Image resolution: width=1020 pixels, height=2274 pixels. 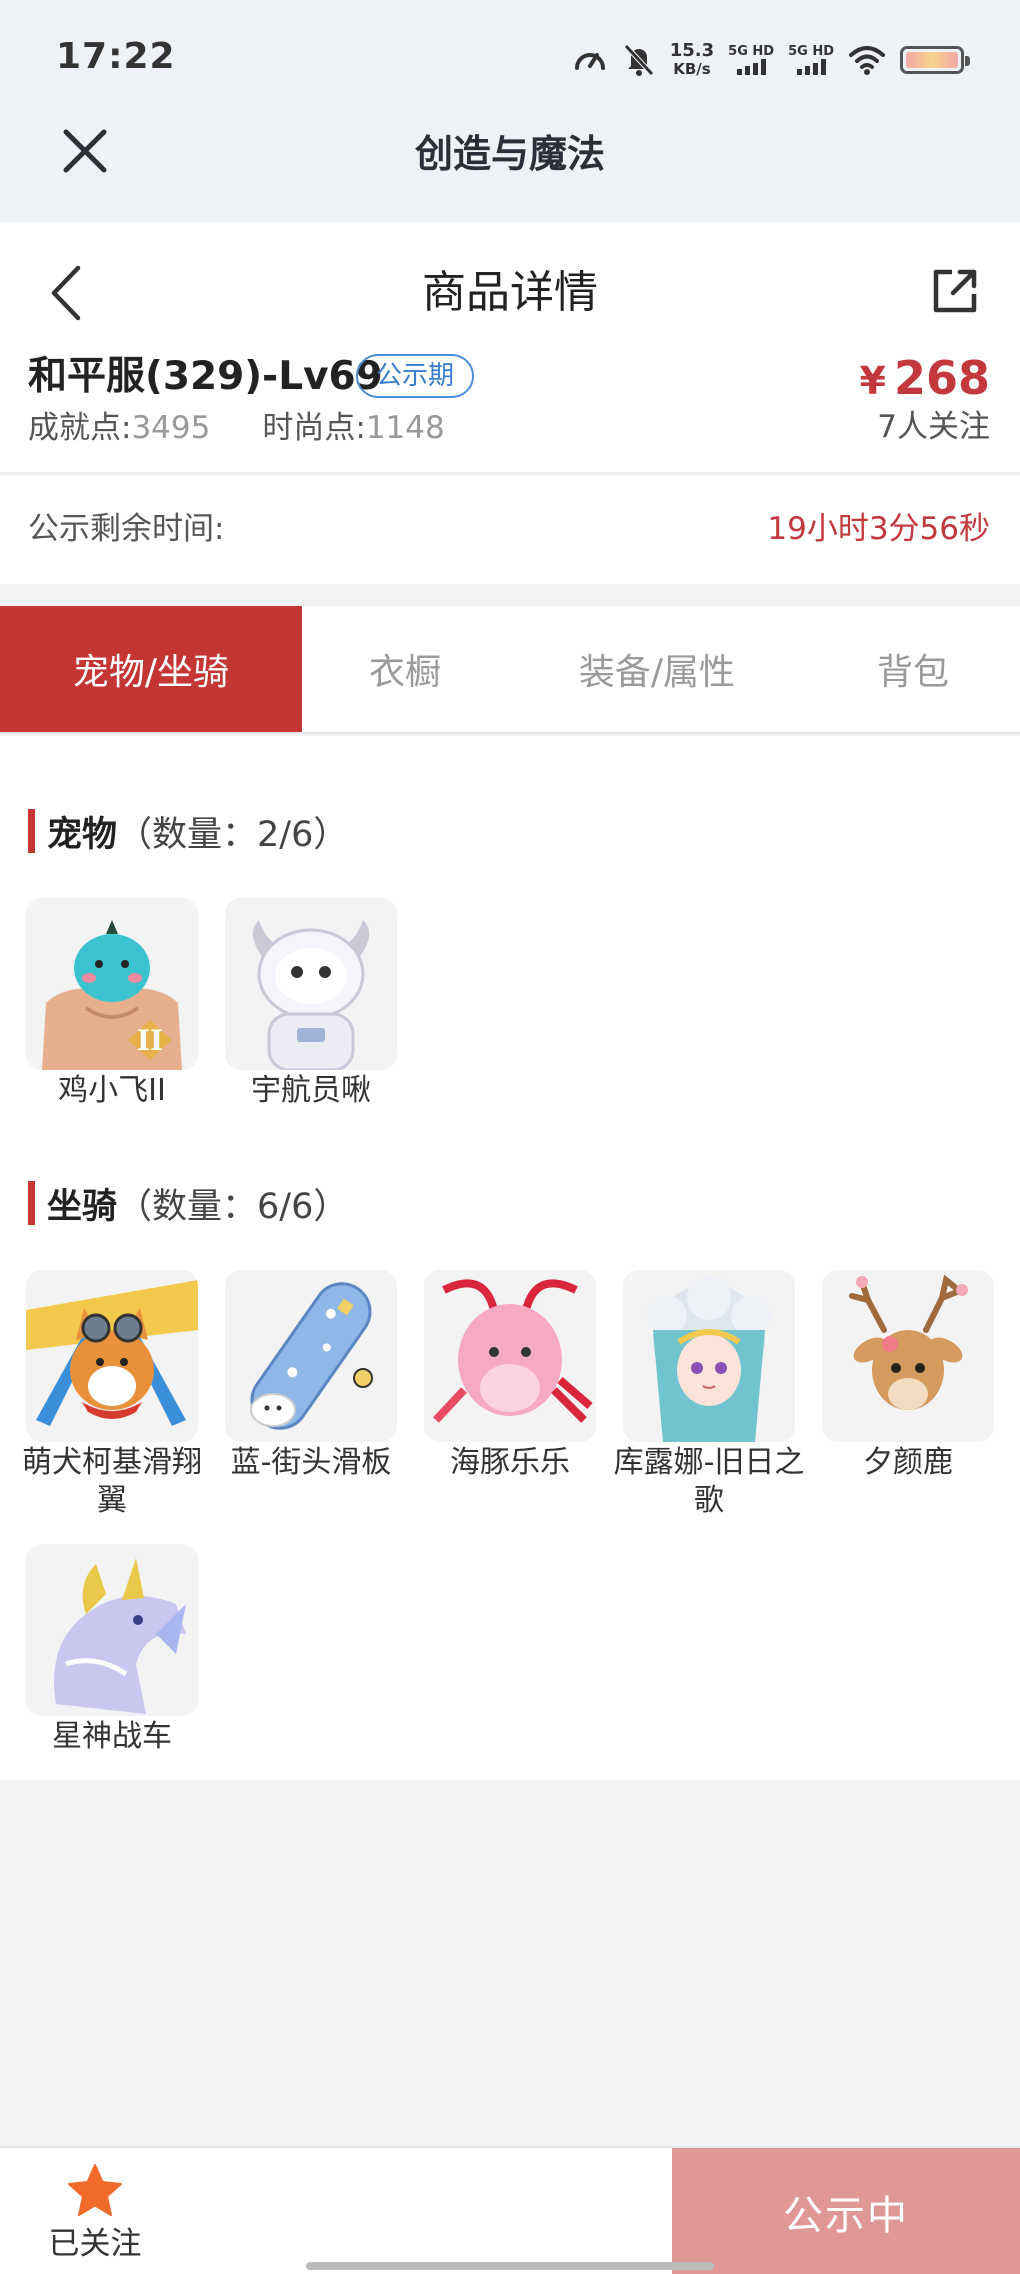 What do you see at coordinates (510, 2210) in the screenshot?
I see `bottom-bar: 已关注 公示中` at bounding box center [510, 2210].